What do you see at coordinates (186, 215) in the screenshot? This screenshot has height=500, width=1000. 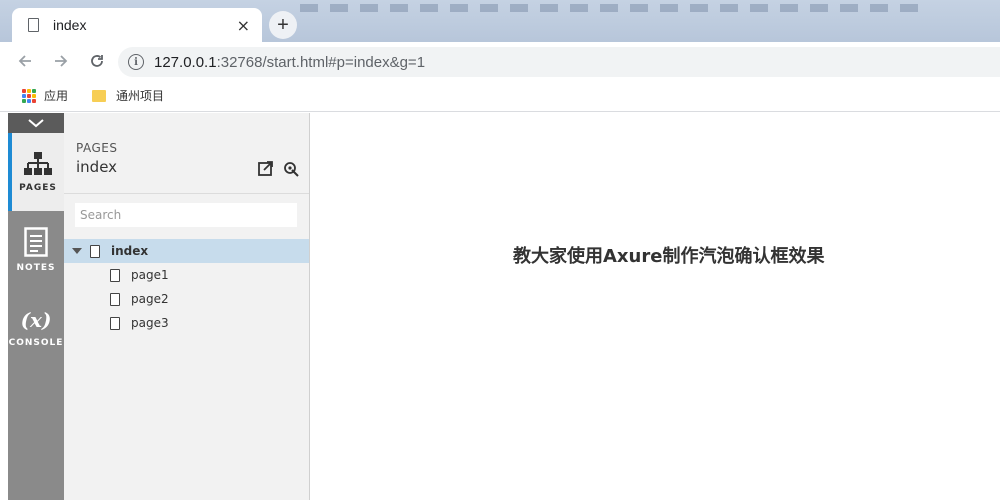 I see `page-search-input` at bounding box center [186, 215].